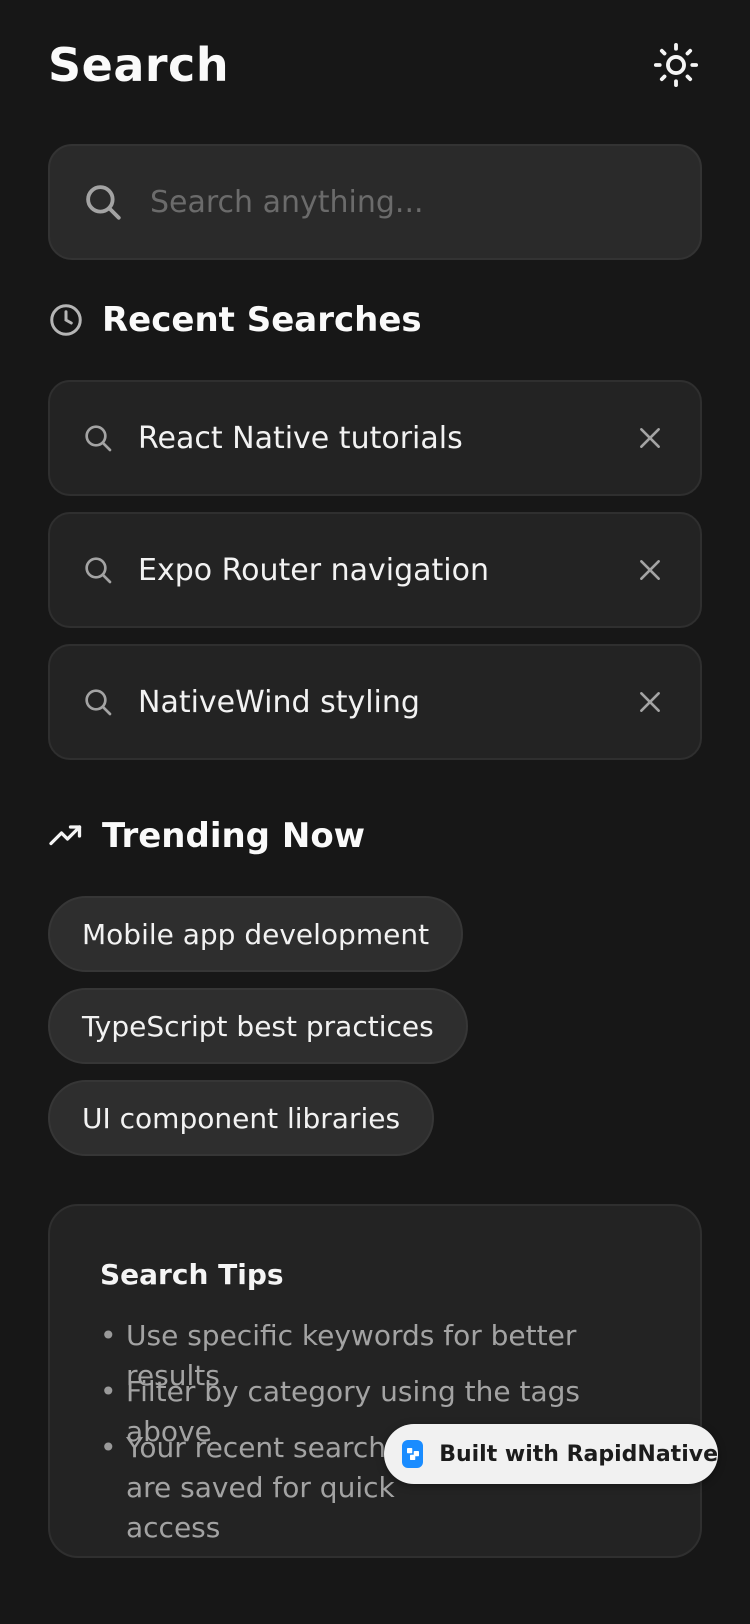 The height and width of the screenshot is (1624, 750). What do you see at coordinates (413, 1454) in the screenshot?
I see `rapidnative-logo-icon` at bounding box center [413, 1454].